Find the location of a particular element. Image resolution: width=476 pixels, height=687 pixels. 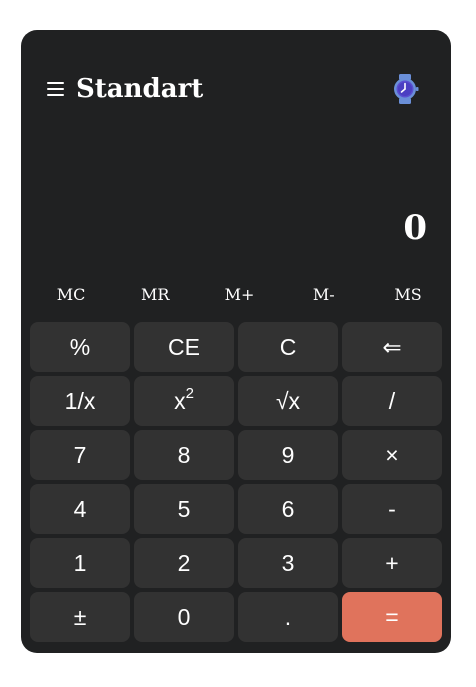

digit-5-button: 5 is located at coordinates (184, 509).